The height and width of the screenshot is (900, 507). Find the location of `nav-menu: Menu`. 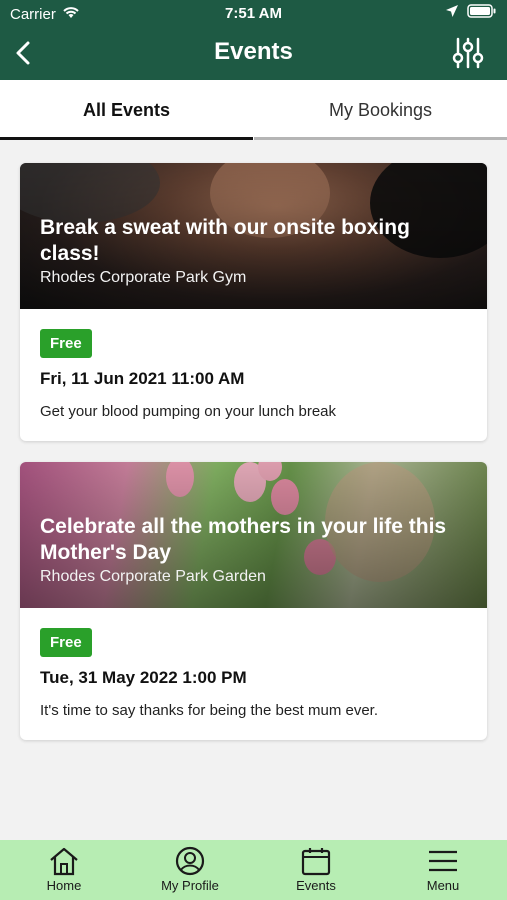

nav-menu: Menu is located at coordinates (443, 869).